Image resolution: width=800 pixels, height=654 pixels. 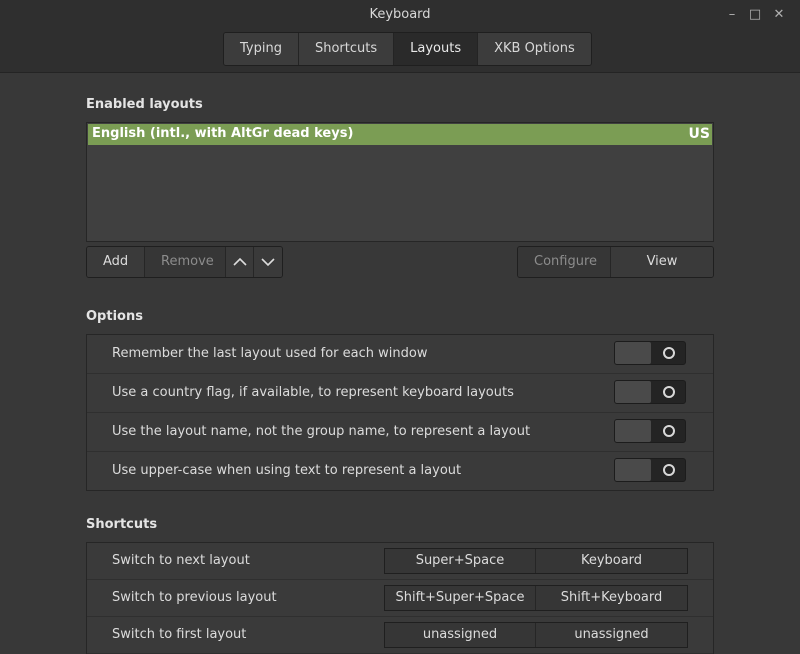 What do you see at coordinates (755, 15) in the screenshot?
I see `maximize-icon: □` at bounding box center [755, 15].